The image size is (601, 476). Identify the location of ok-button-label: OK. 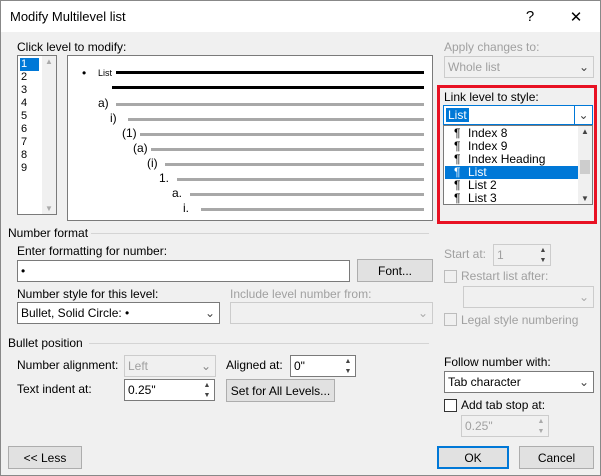
(473, 457).